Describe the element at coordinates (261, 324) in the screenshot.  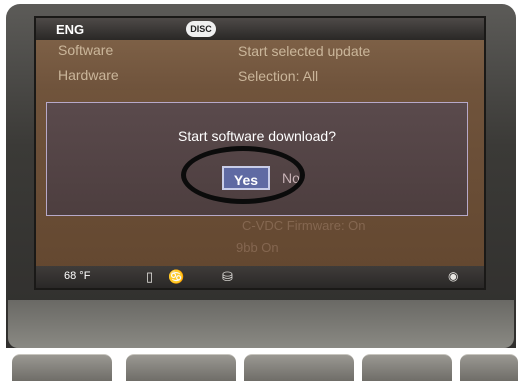
I see `bezel-lower-panel` at that location.